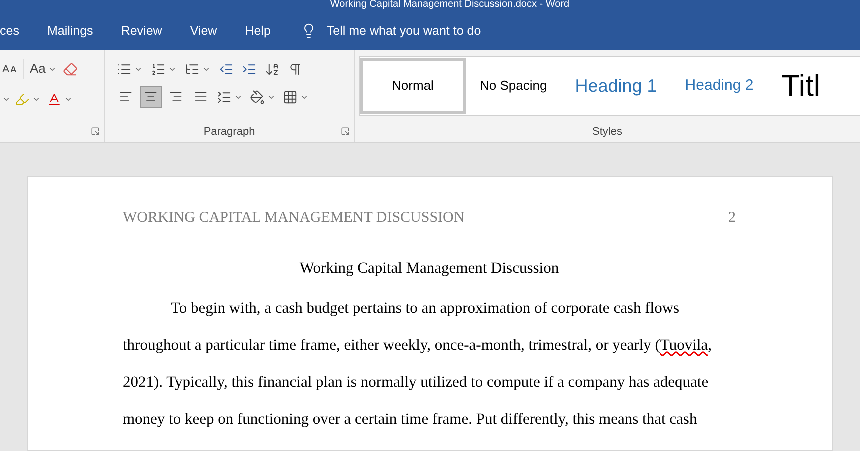  Describe the element at coordinates (719, 86) in the screenshot. I see `style-option: Heading 2` at that location.